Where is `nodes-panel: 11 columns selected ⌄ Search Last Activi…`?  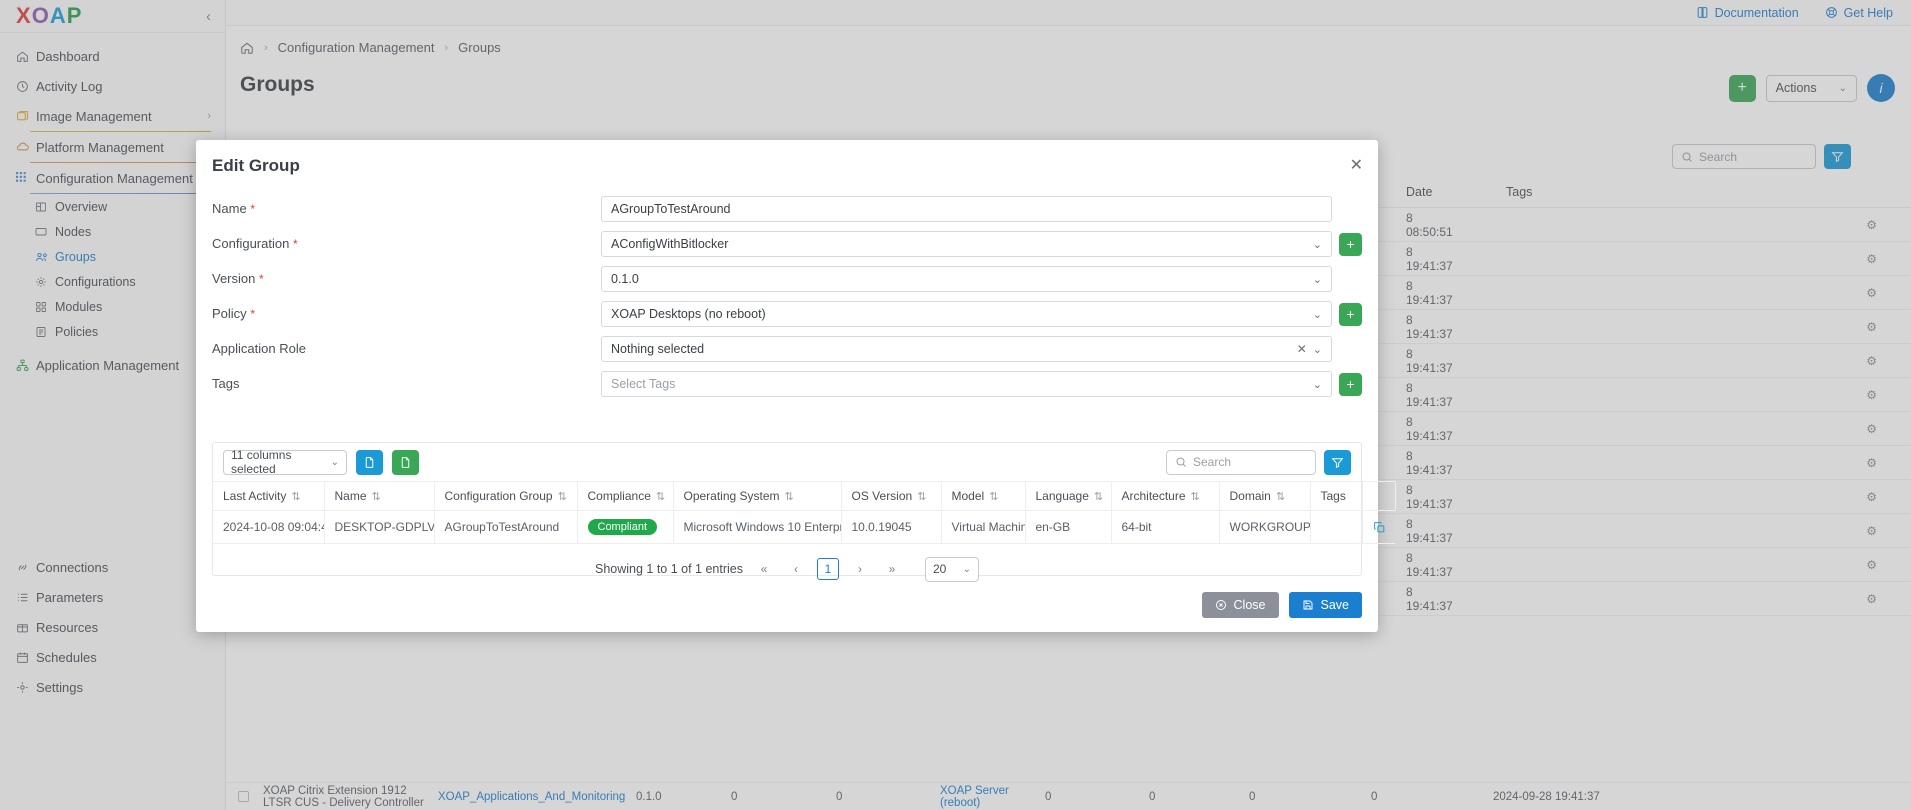 nodes-panel: 11 columns selected ⌄ Search Last Activi… is located at coordinates (804, 512).